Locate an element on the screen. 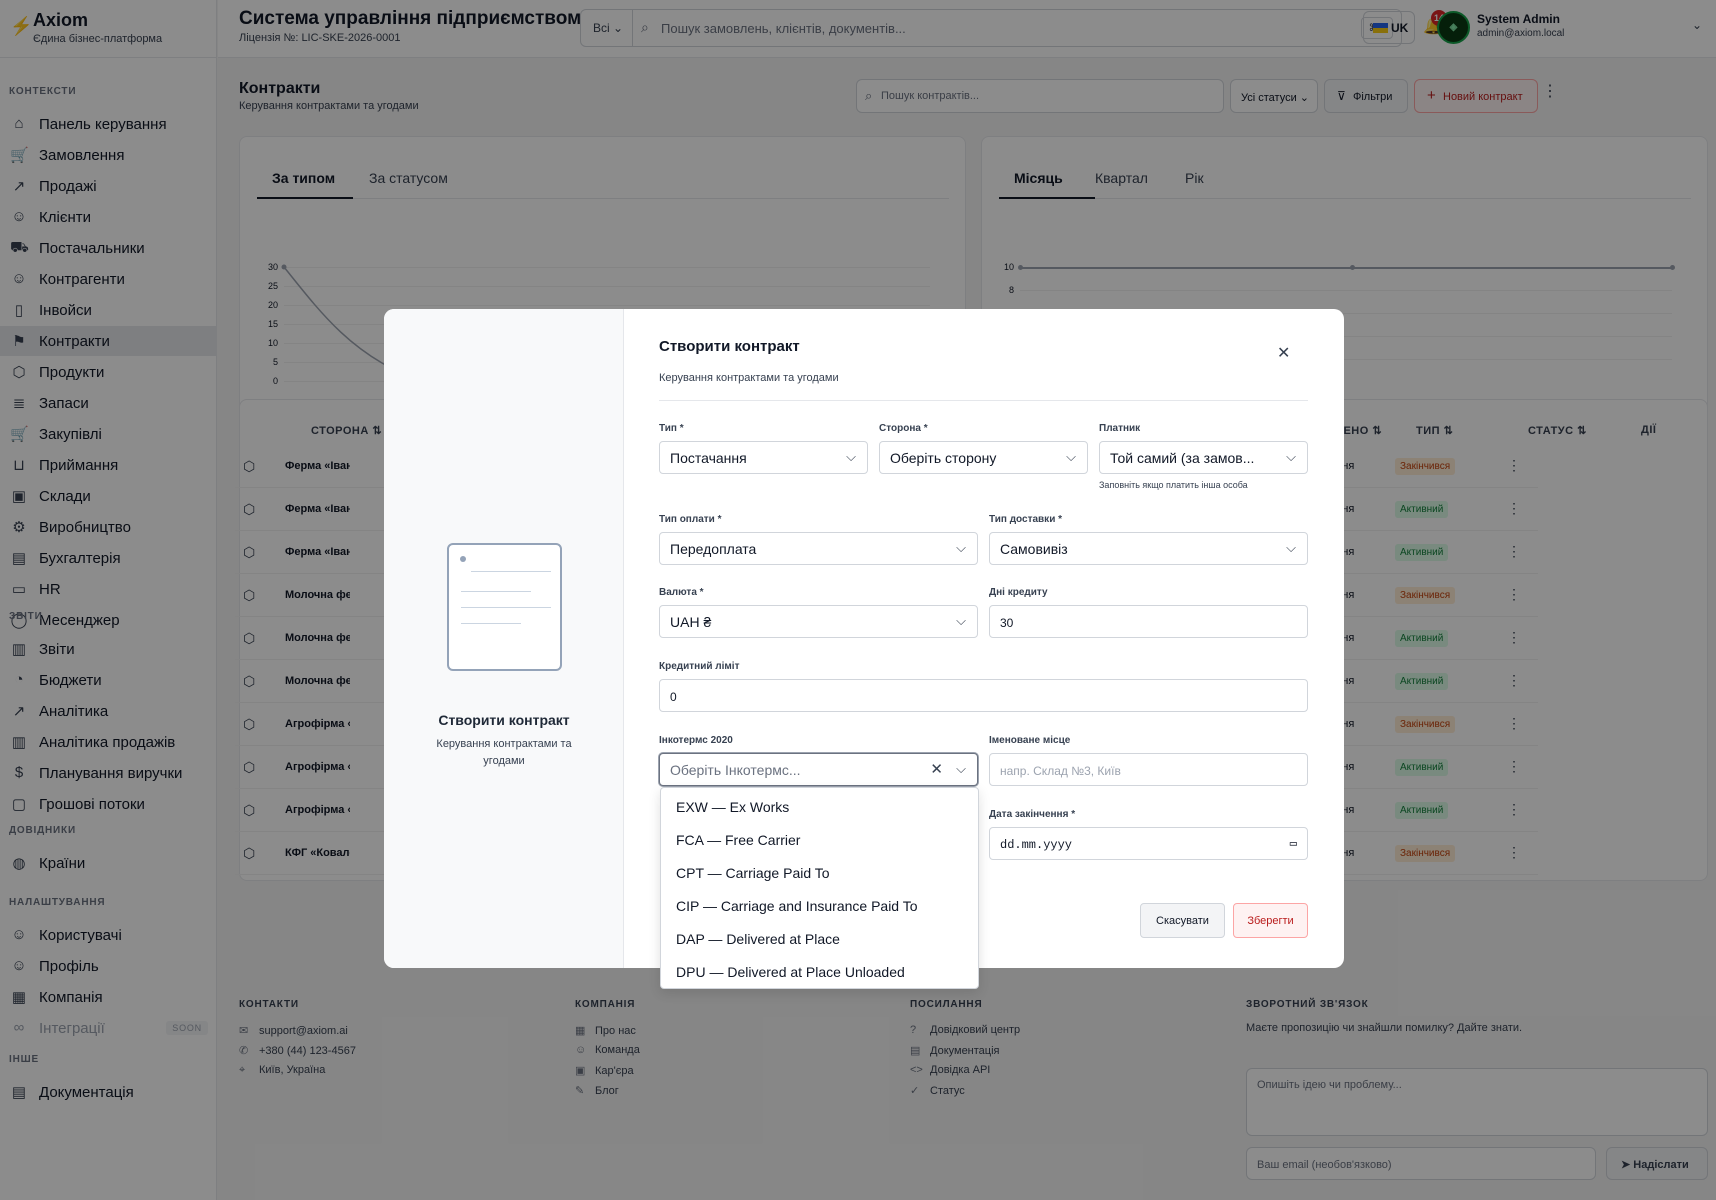  credit-limit-input: 0 is located at coordinates (983, 695).